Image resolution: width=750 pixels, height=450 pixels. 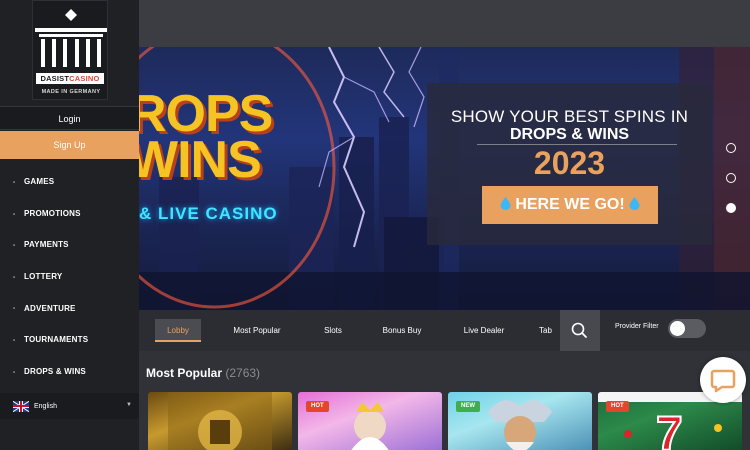 What do you see at coordinates (55, 371) in the screenshot?
I see `sidebar-item-label: DROPS & WINS` at bounding box center [55, 371].